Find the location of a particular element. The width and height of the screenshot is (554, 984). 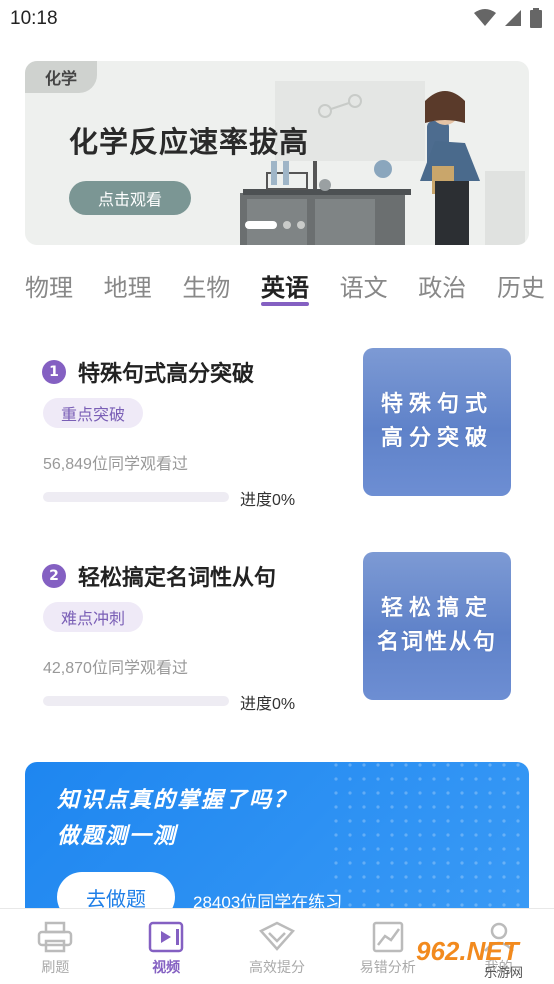

course-thumbnail: 特殊句式 高分突破 is located at coordinates (437, 422).